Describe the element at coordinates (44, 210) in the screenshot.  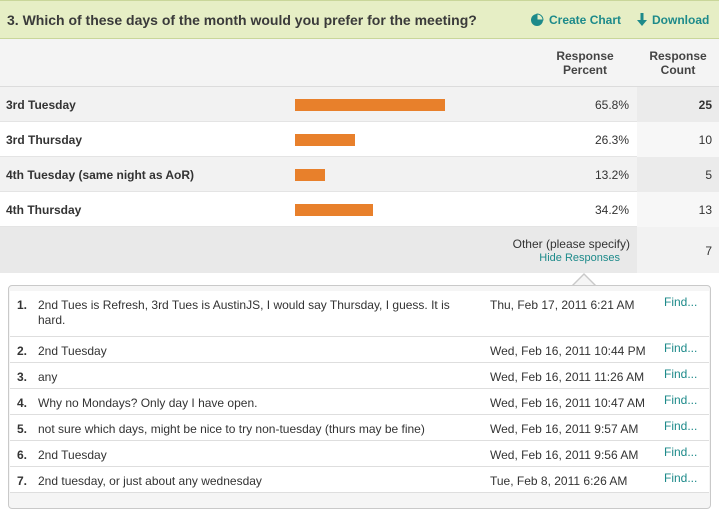
I see `answer-label: 4th Thursday` at that location.